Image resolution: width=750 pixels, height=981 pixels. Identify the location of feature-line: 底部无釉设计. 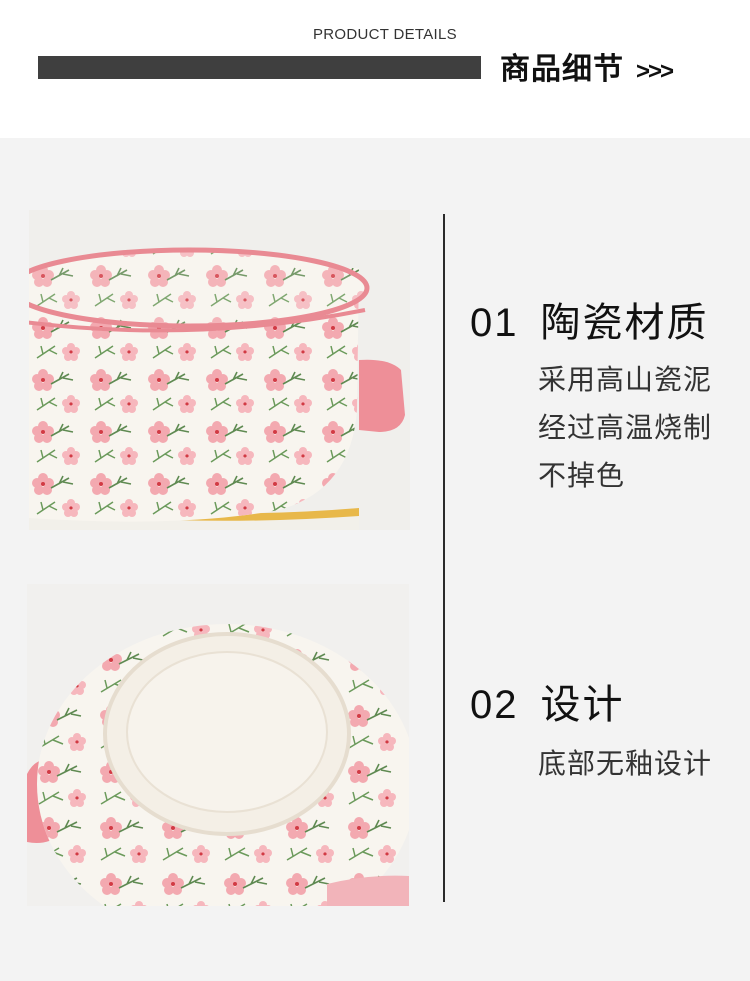
(625, 763).